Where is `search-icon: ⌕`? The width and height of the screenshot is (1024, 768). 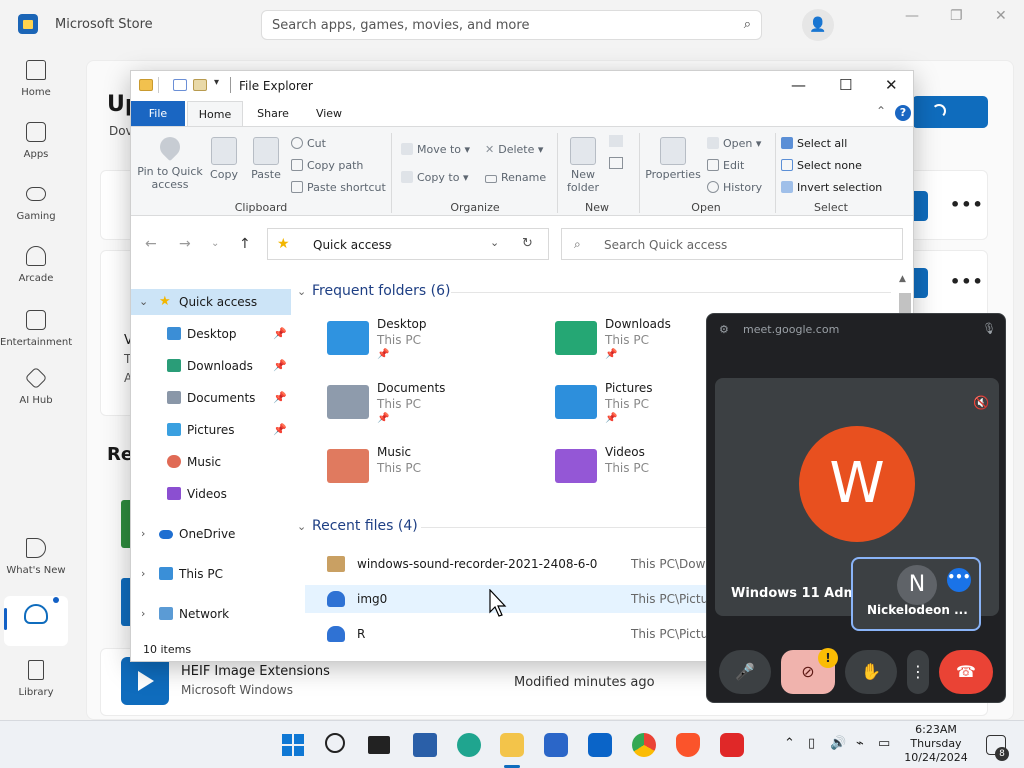
search-icon: ⌕ is located at coordinates (747, 24).